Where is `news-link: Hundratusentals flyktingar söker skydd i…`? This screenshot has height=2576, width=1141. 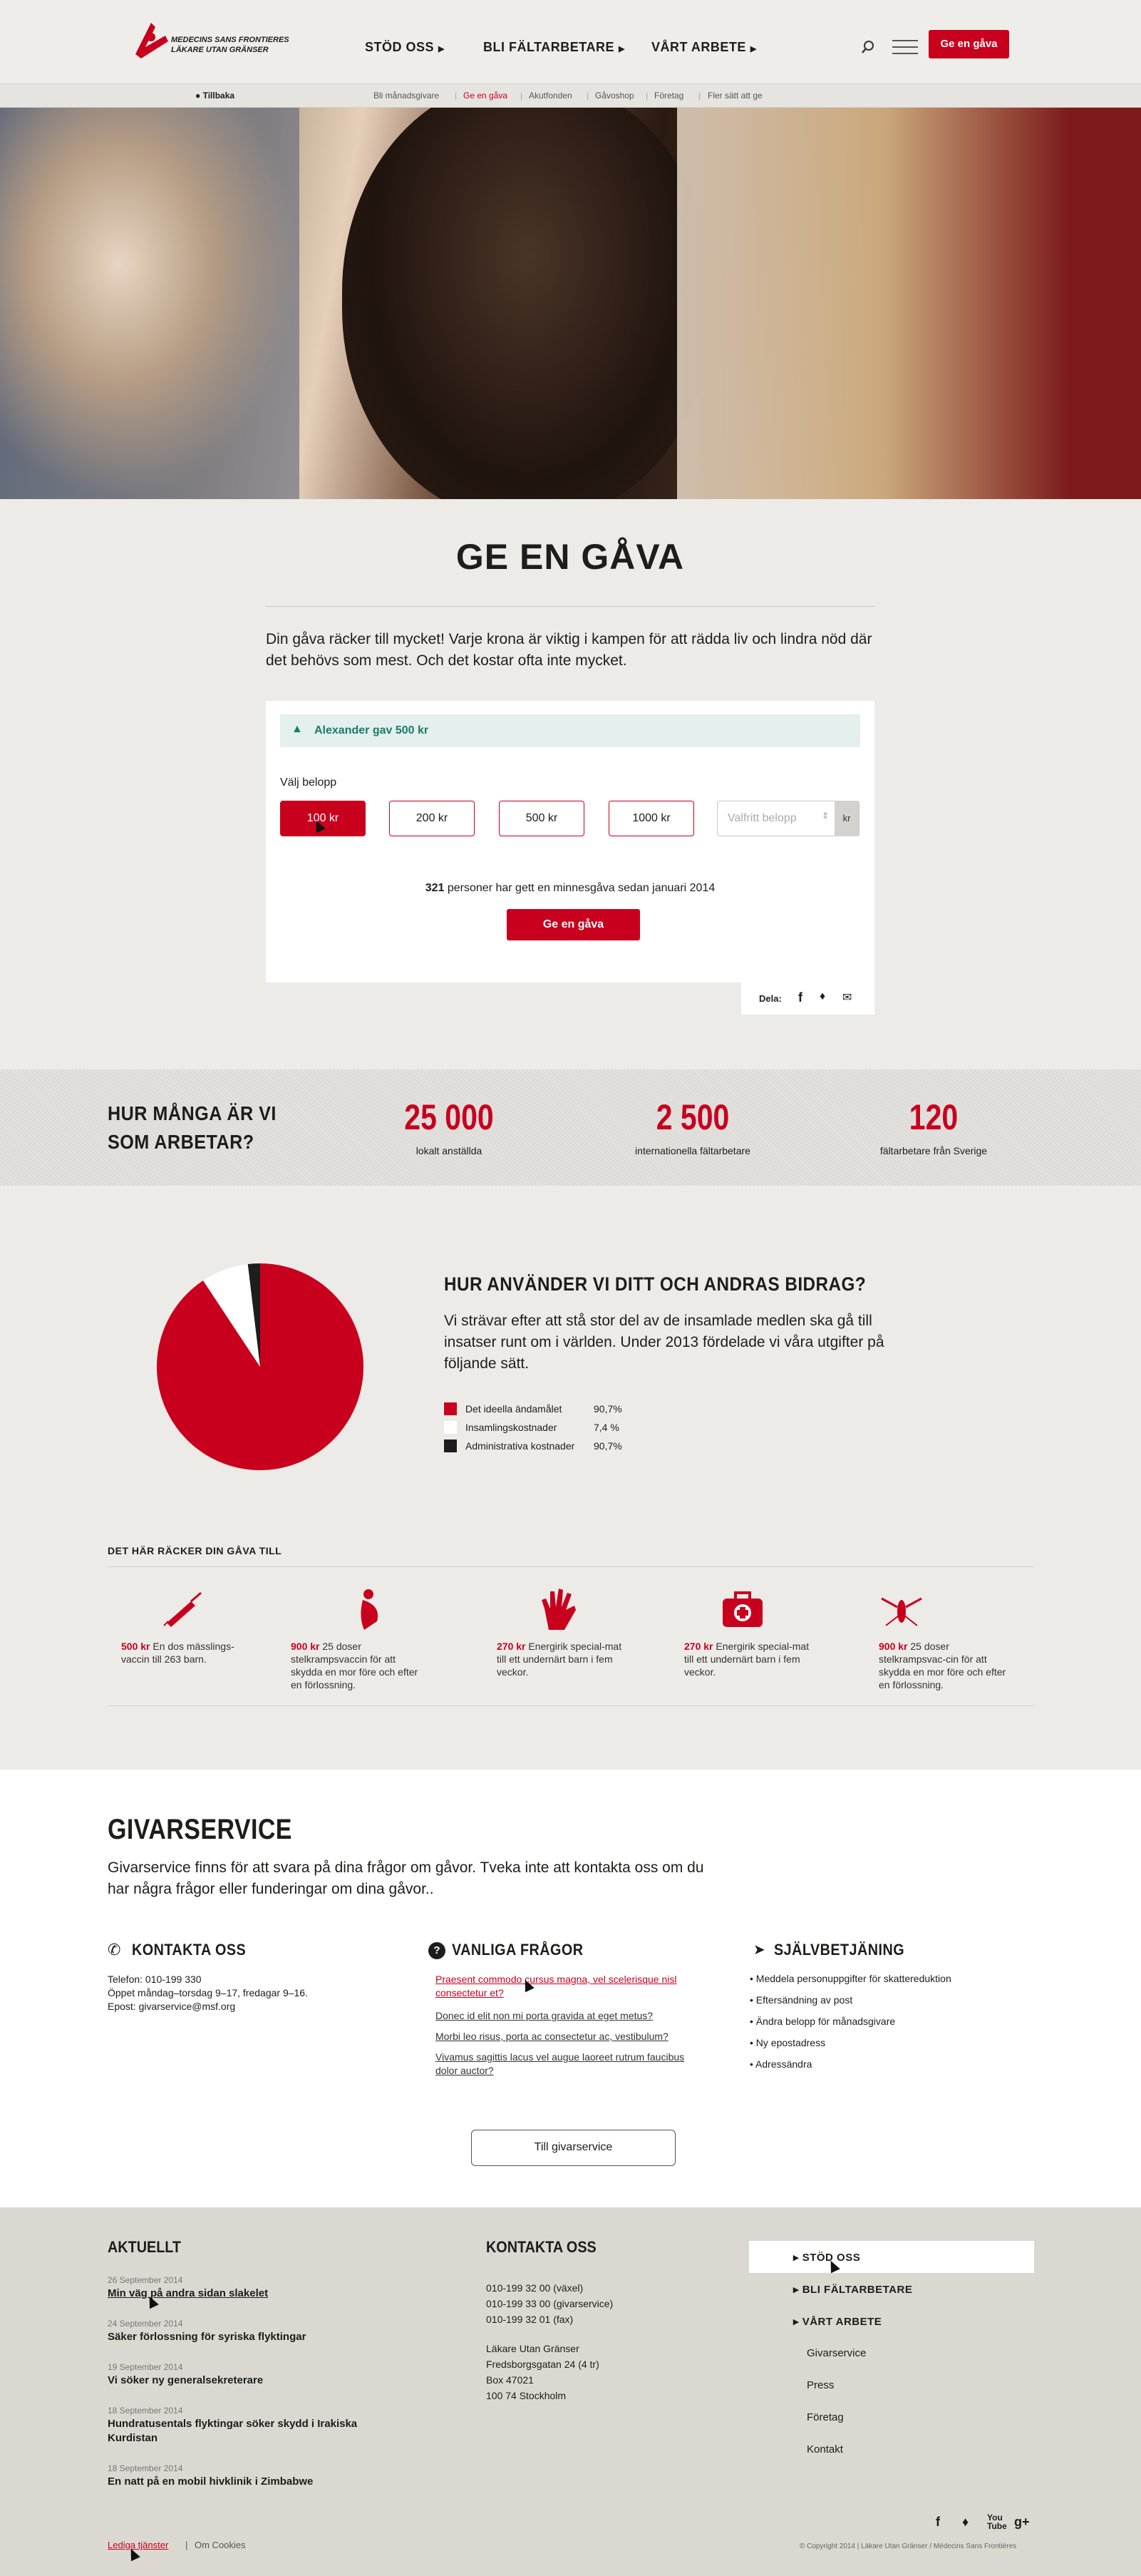 news-link: Hundratusentals flyktingar söker skydd i… is located at coordinates (243, 2431).